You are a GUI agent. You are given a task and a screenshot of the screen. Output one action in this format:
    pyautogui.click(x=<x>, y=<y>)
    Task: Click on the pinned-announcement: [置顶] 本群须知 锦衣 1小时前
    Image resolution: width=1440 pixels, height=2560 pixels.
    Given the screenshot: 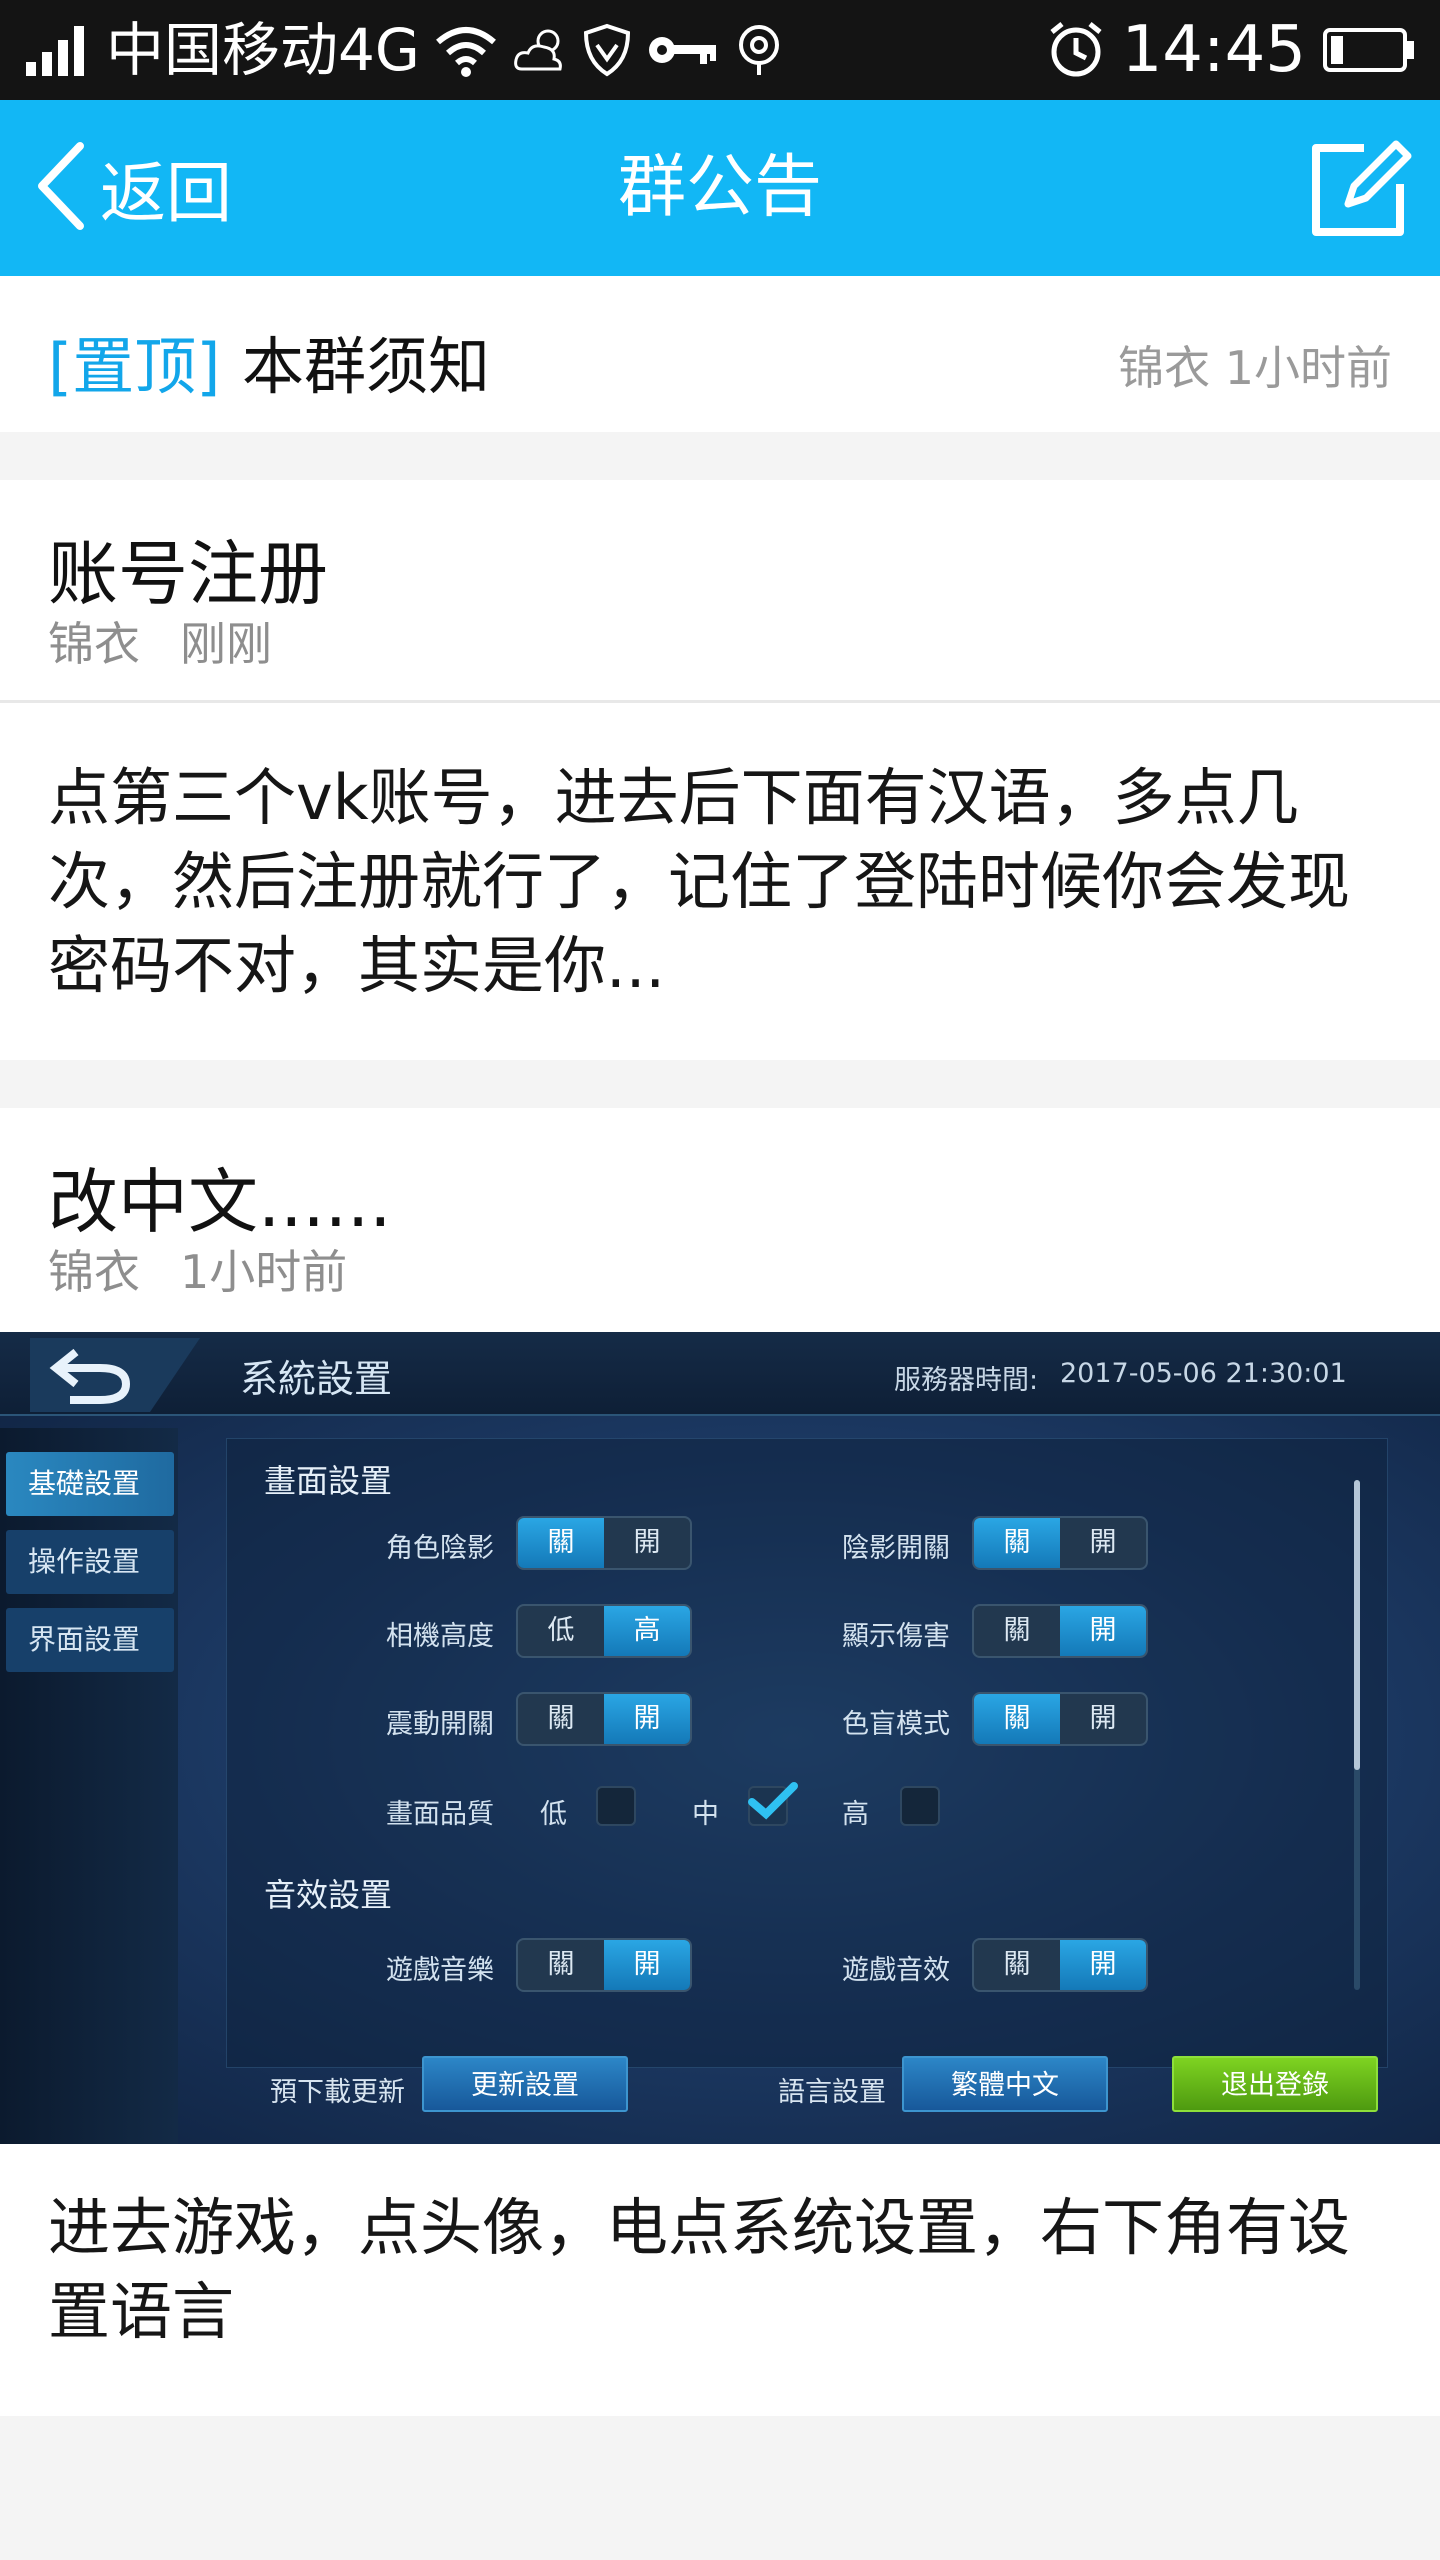 What is the action you would take?
    pyautogui.click(x=720, y=354)
    